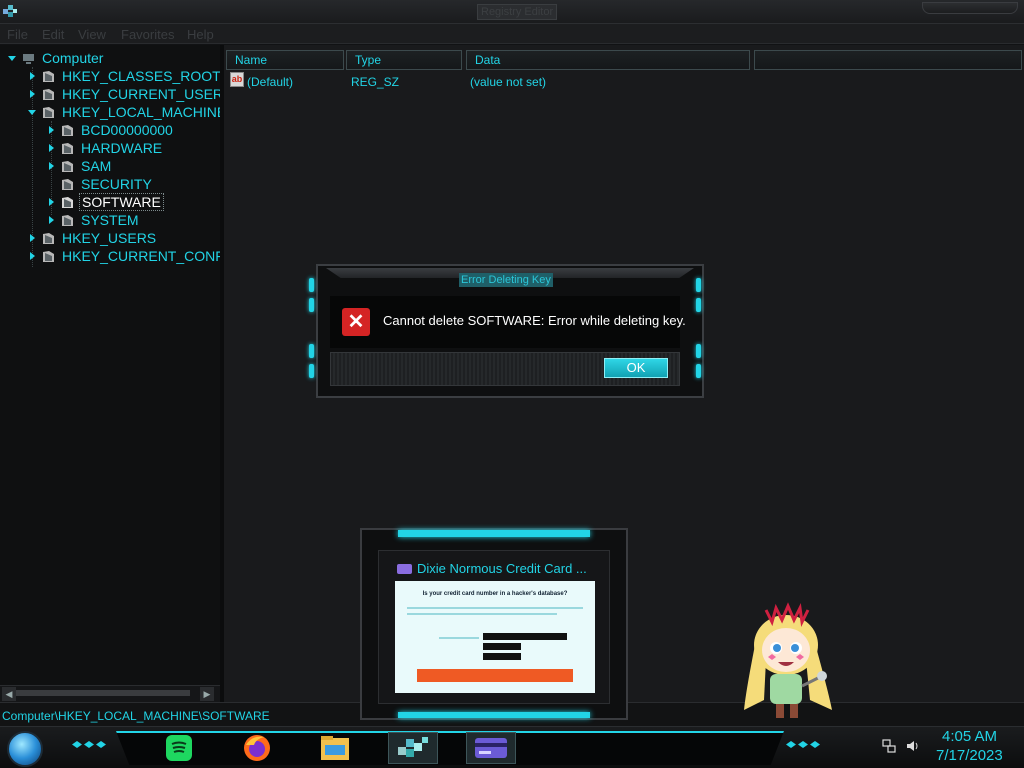  What do you see at coordinates (53, 34) in the screenshot?
I see `menu-edit: Edit` at bounding box center [53, 34].